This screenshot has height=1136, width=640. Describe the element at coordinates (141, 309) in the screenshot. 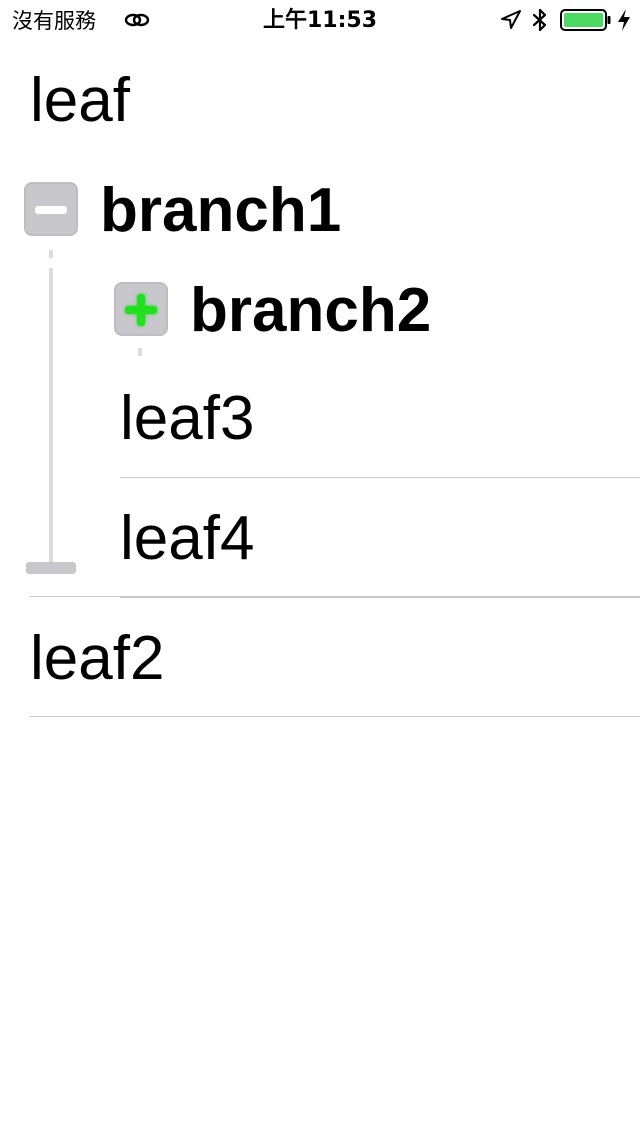

I see `expand-plus-icon` at that location.